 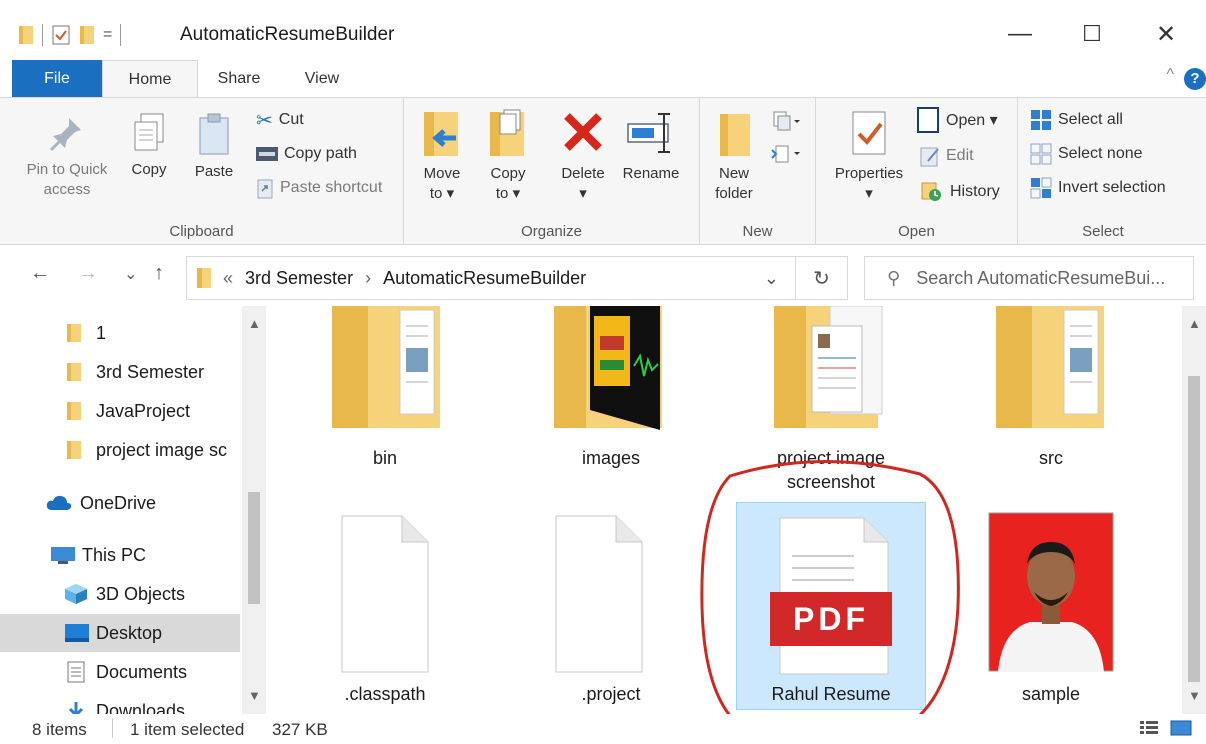 I want to click on file-item-project-image-screenshot: project image screenshot, so click(x=831, y=399).